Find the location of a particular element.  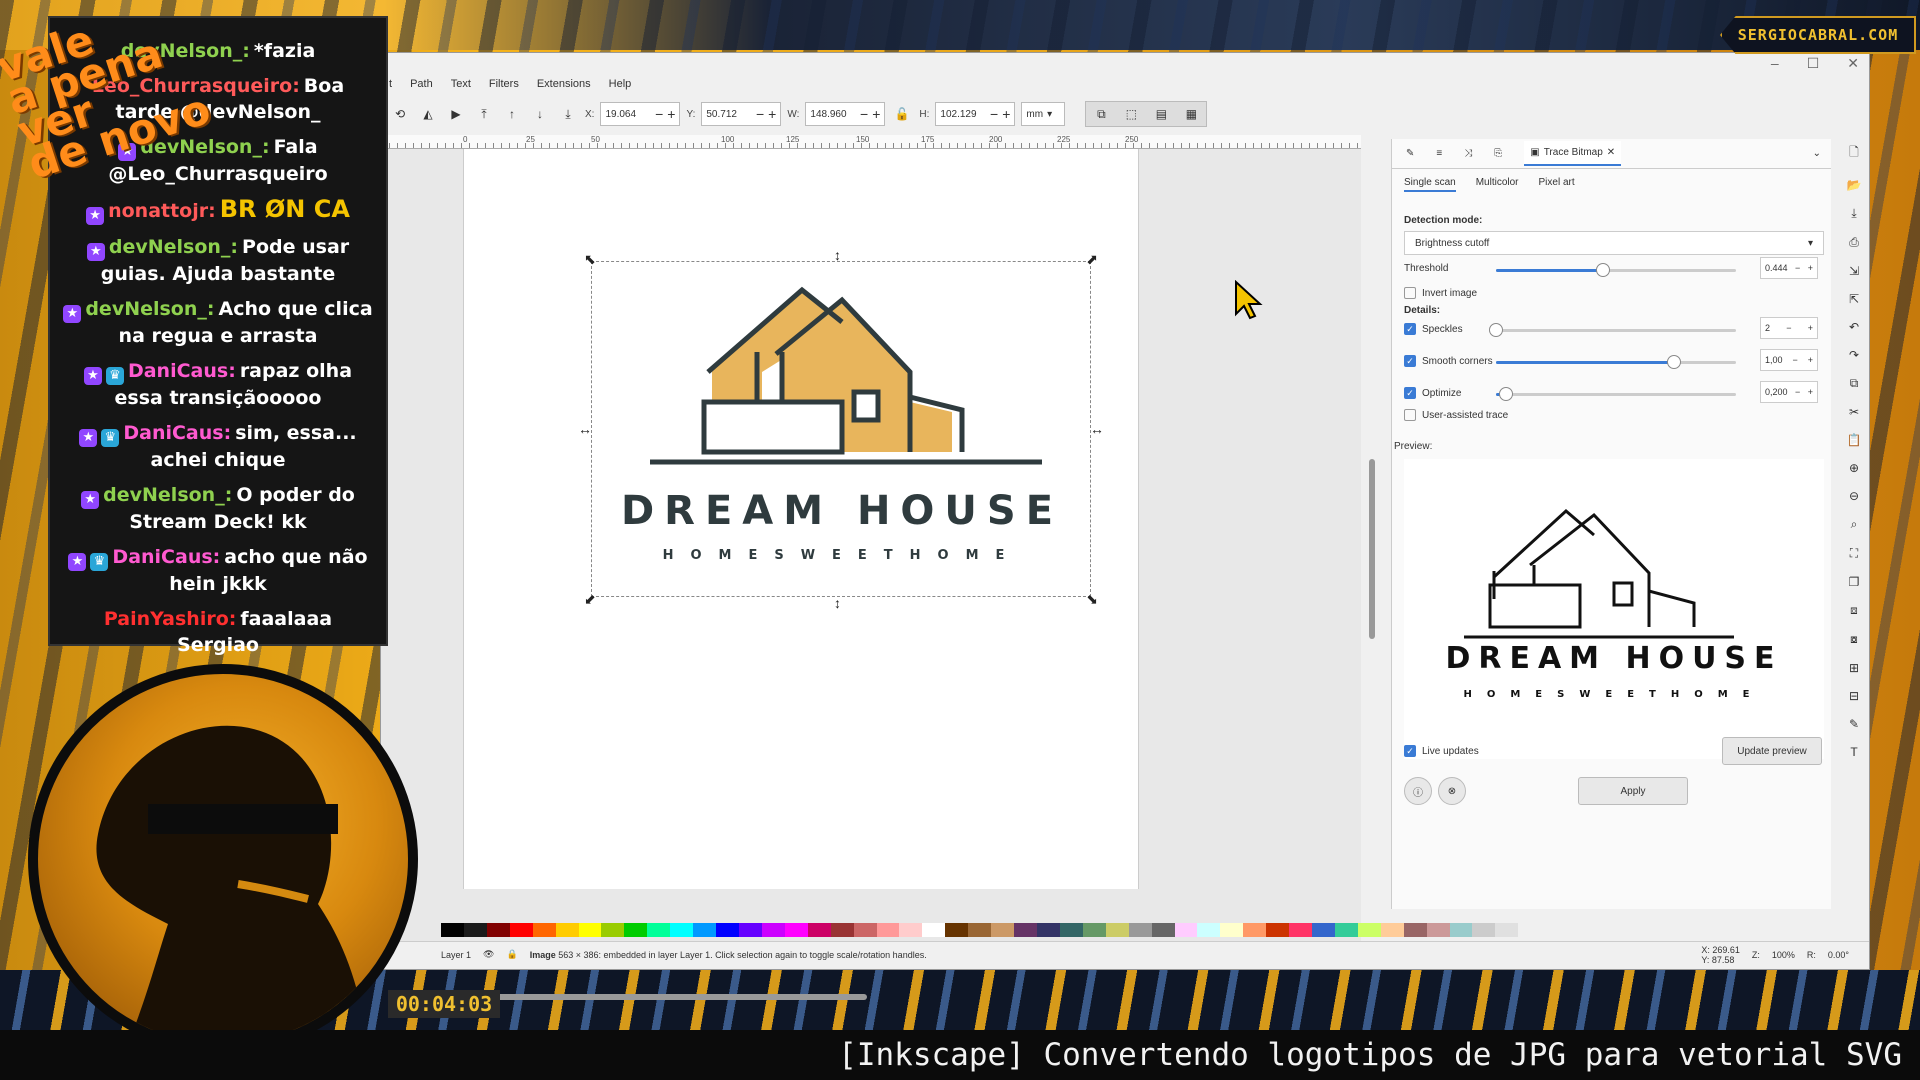

chat-username: nonattojr: is located at coordinates (162, 211).